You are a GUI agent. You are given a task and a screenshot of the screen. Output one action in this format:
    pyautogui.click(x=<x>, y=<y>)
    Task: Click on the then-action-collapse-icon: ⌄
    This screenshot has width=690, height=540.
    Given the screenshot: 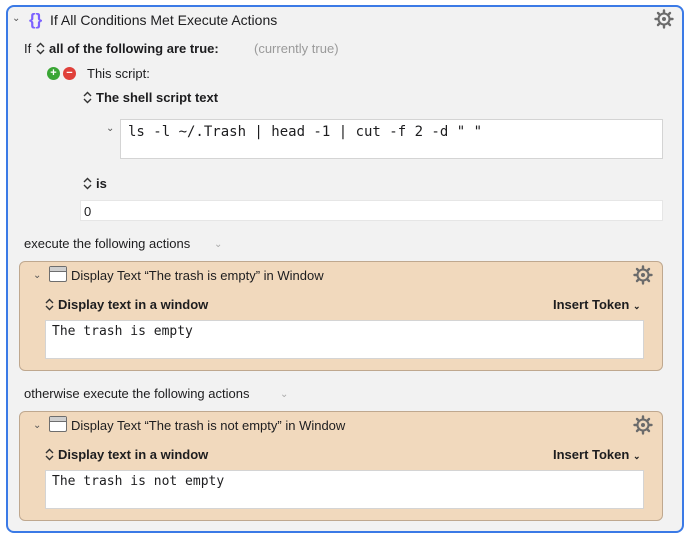 What is the action you would take?
    pyautogui.click(x=37, y=275)
    